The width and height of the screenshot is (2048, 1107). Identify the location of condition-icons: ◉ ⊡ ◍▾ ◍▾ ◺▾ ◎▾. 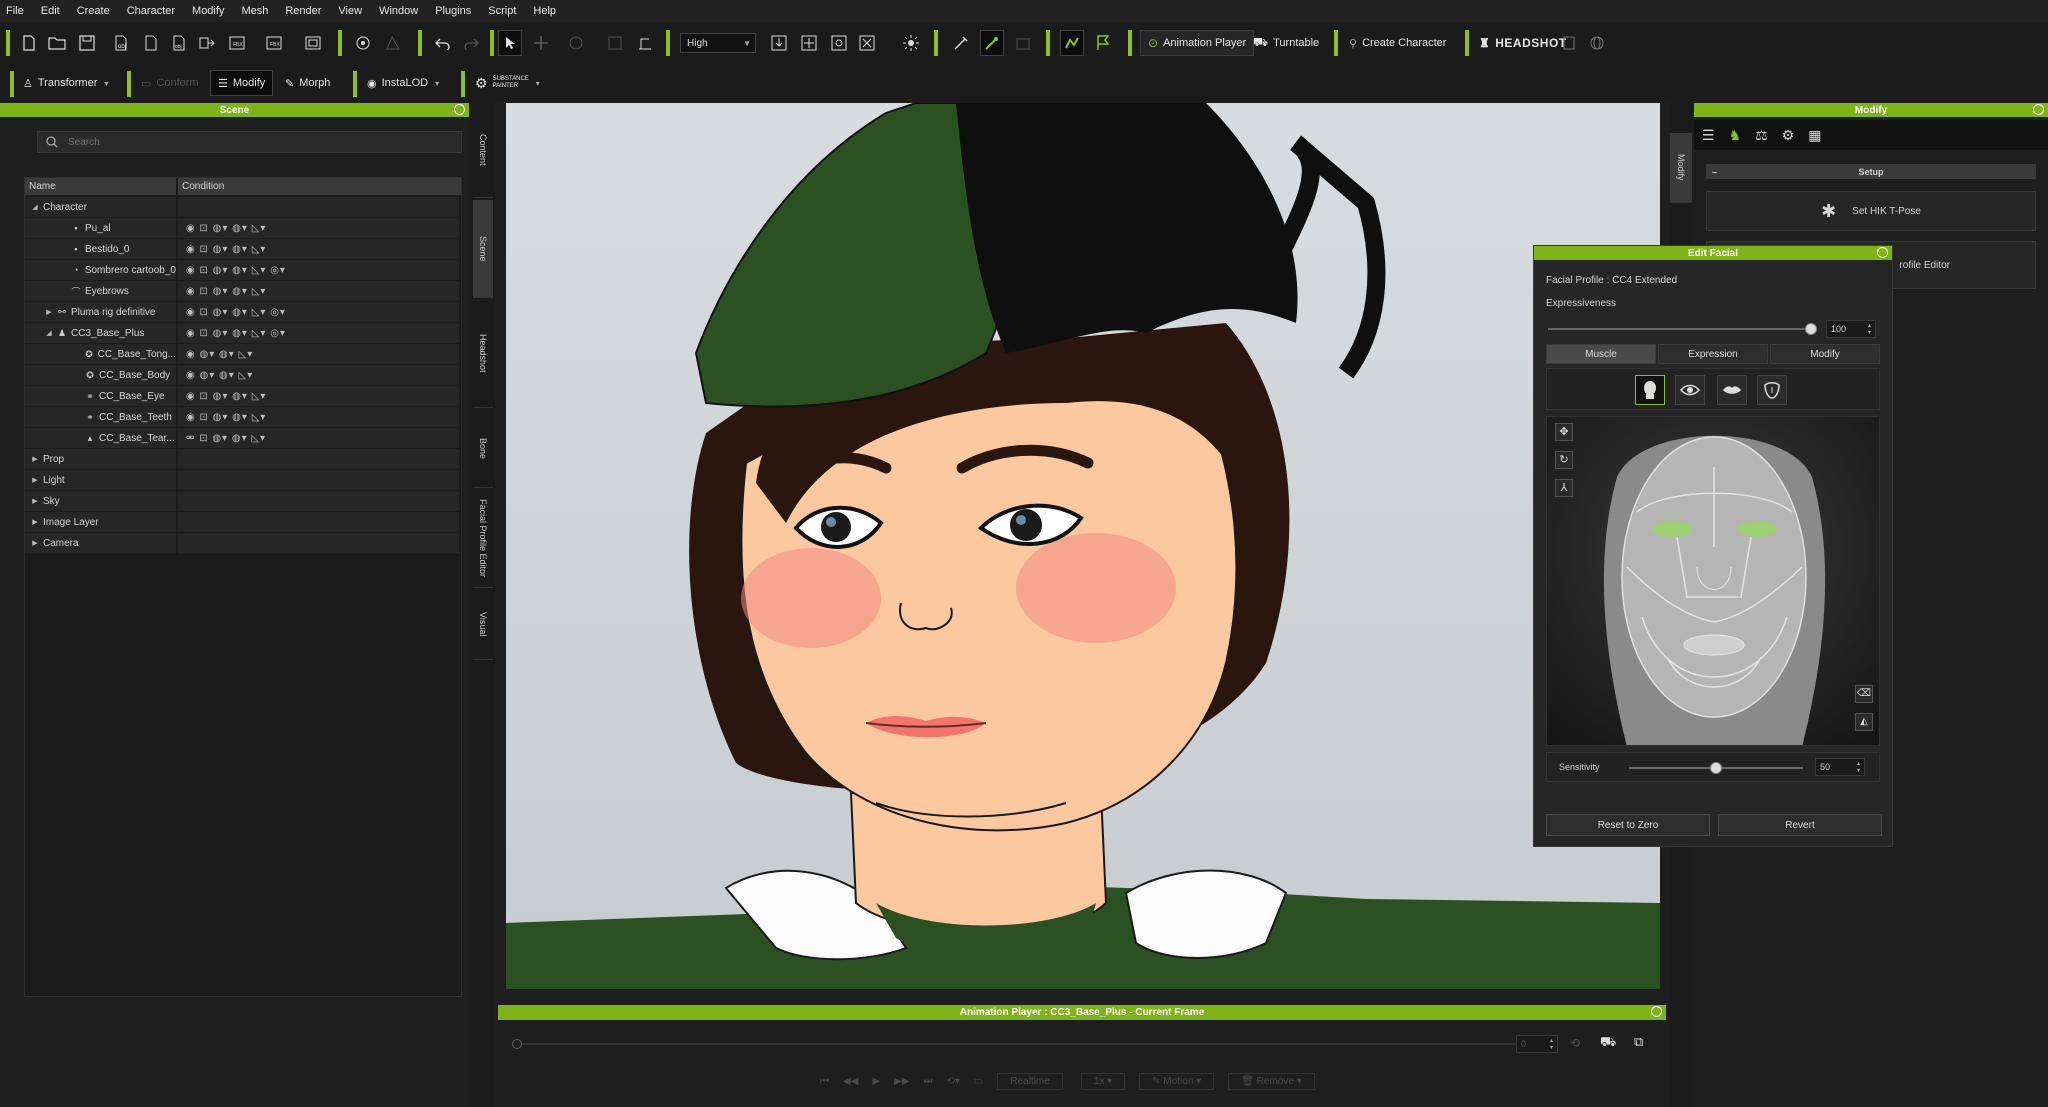
(236, 312).